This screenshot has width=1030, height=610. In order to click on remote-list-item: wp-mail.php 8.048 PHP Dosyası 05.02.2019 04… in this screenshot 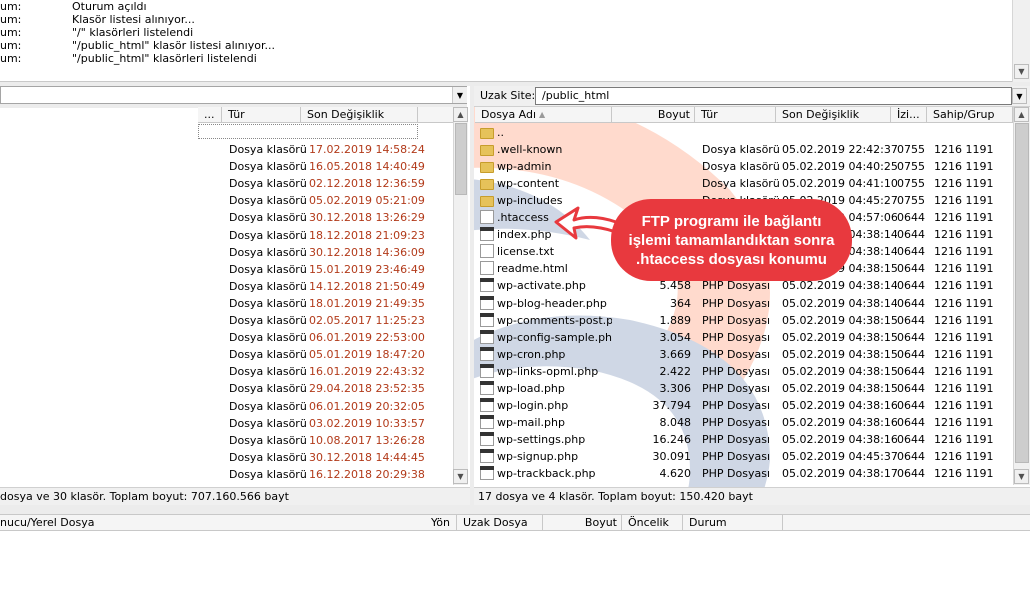, I will do `click(744, 422)`.